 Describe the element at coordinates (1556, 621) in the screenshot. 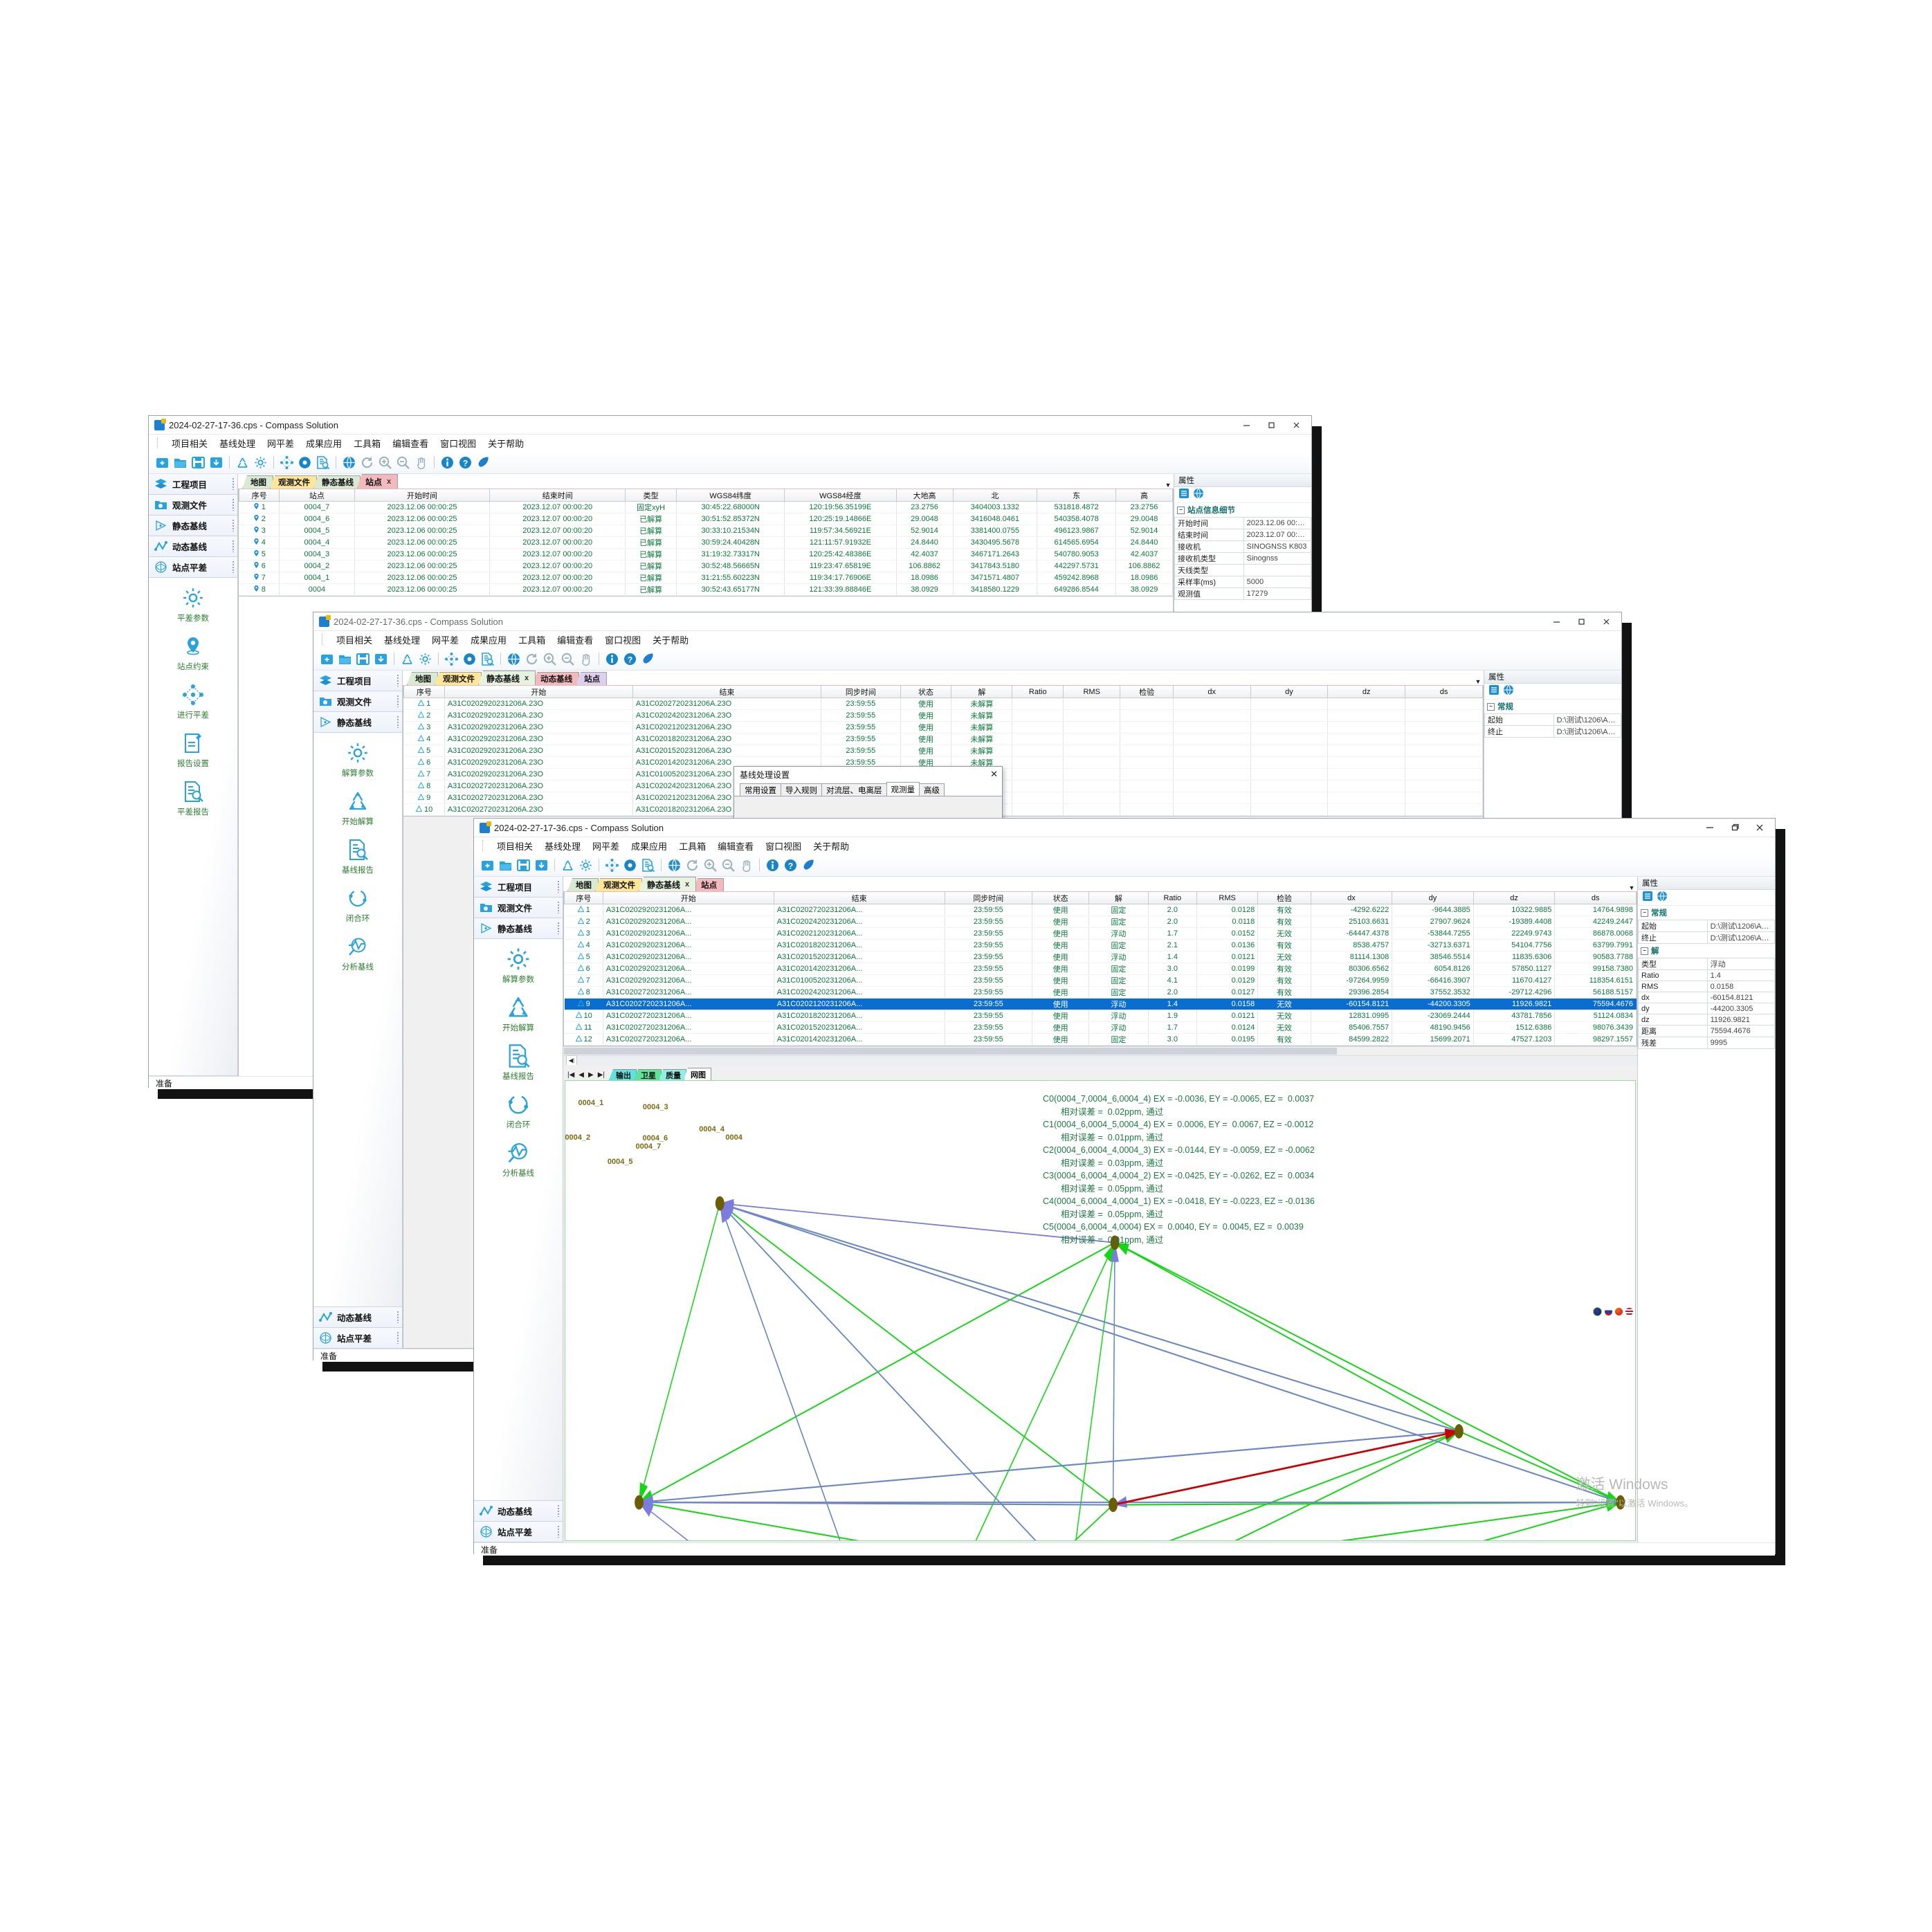

I see `minimize-button` at that location.